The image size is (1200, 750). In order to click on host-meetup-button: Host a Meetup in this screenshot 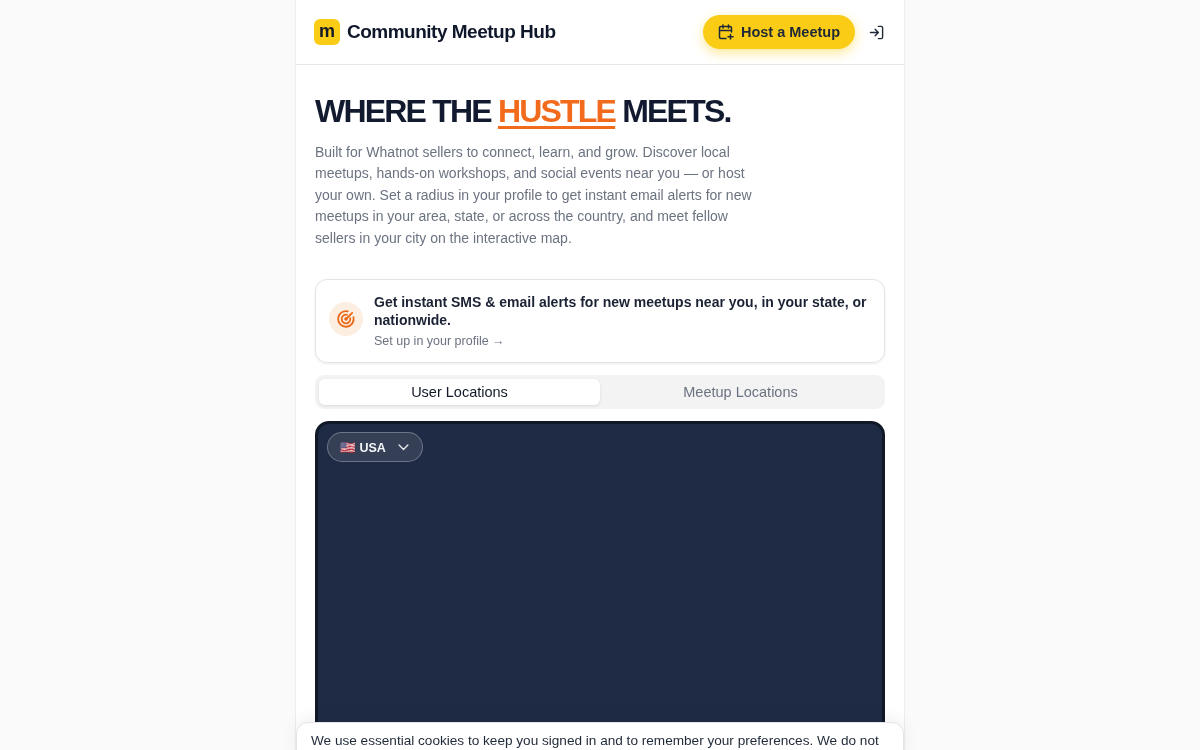, I will do `click(778, 32)`.